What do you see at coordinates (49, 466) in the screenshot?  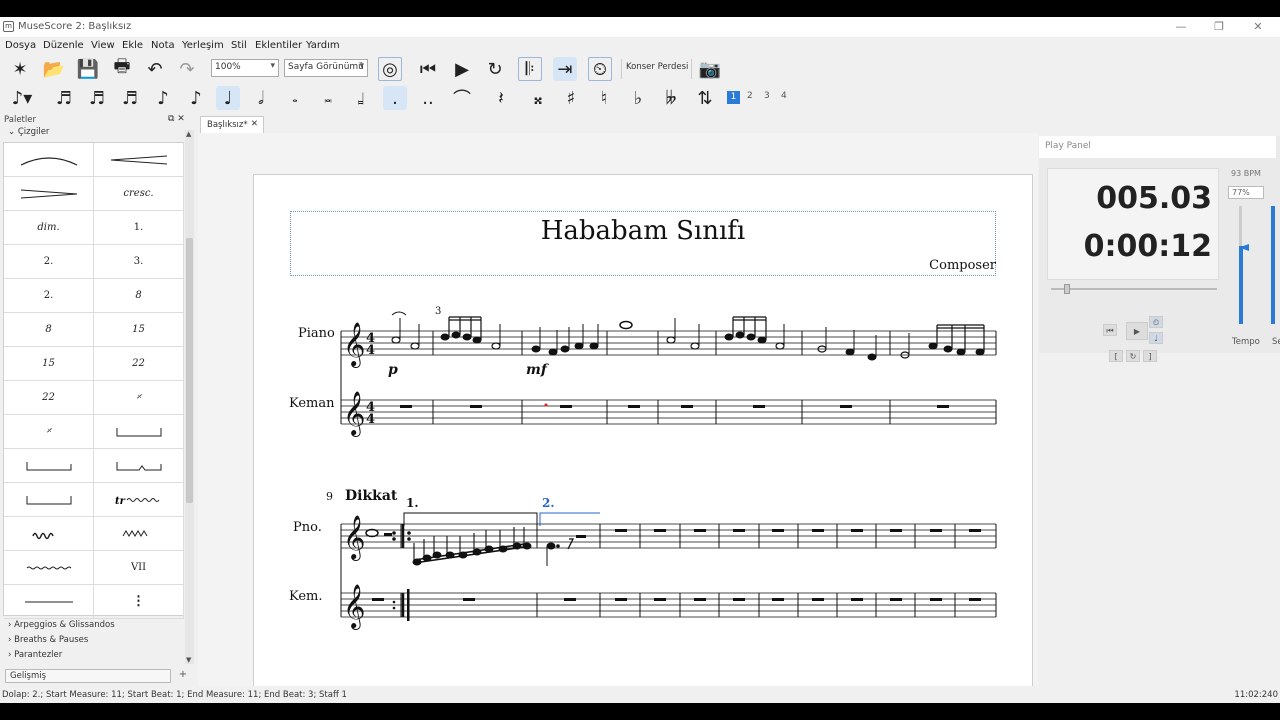 I see `palette-pedal-angled` at bounding box center [49, 466].